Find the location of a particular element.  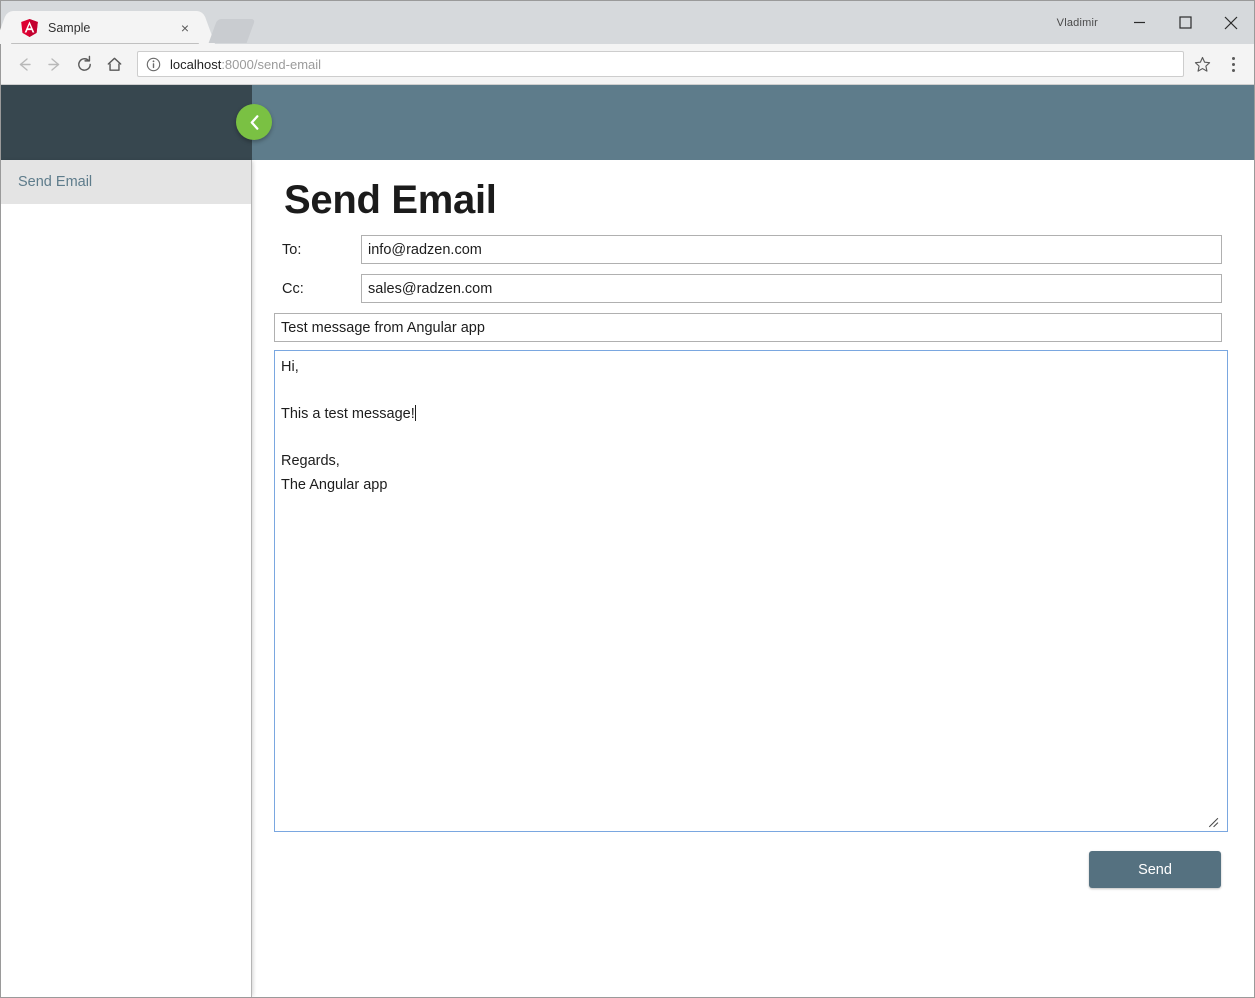

address-bar: localhost:8000/send-email is located at coordinates (660, 64).